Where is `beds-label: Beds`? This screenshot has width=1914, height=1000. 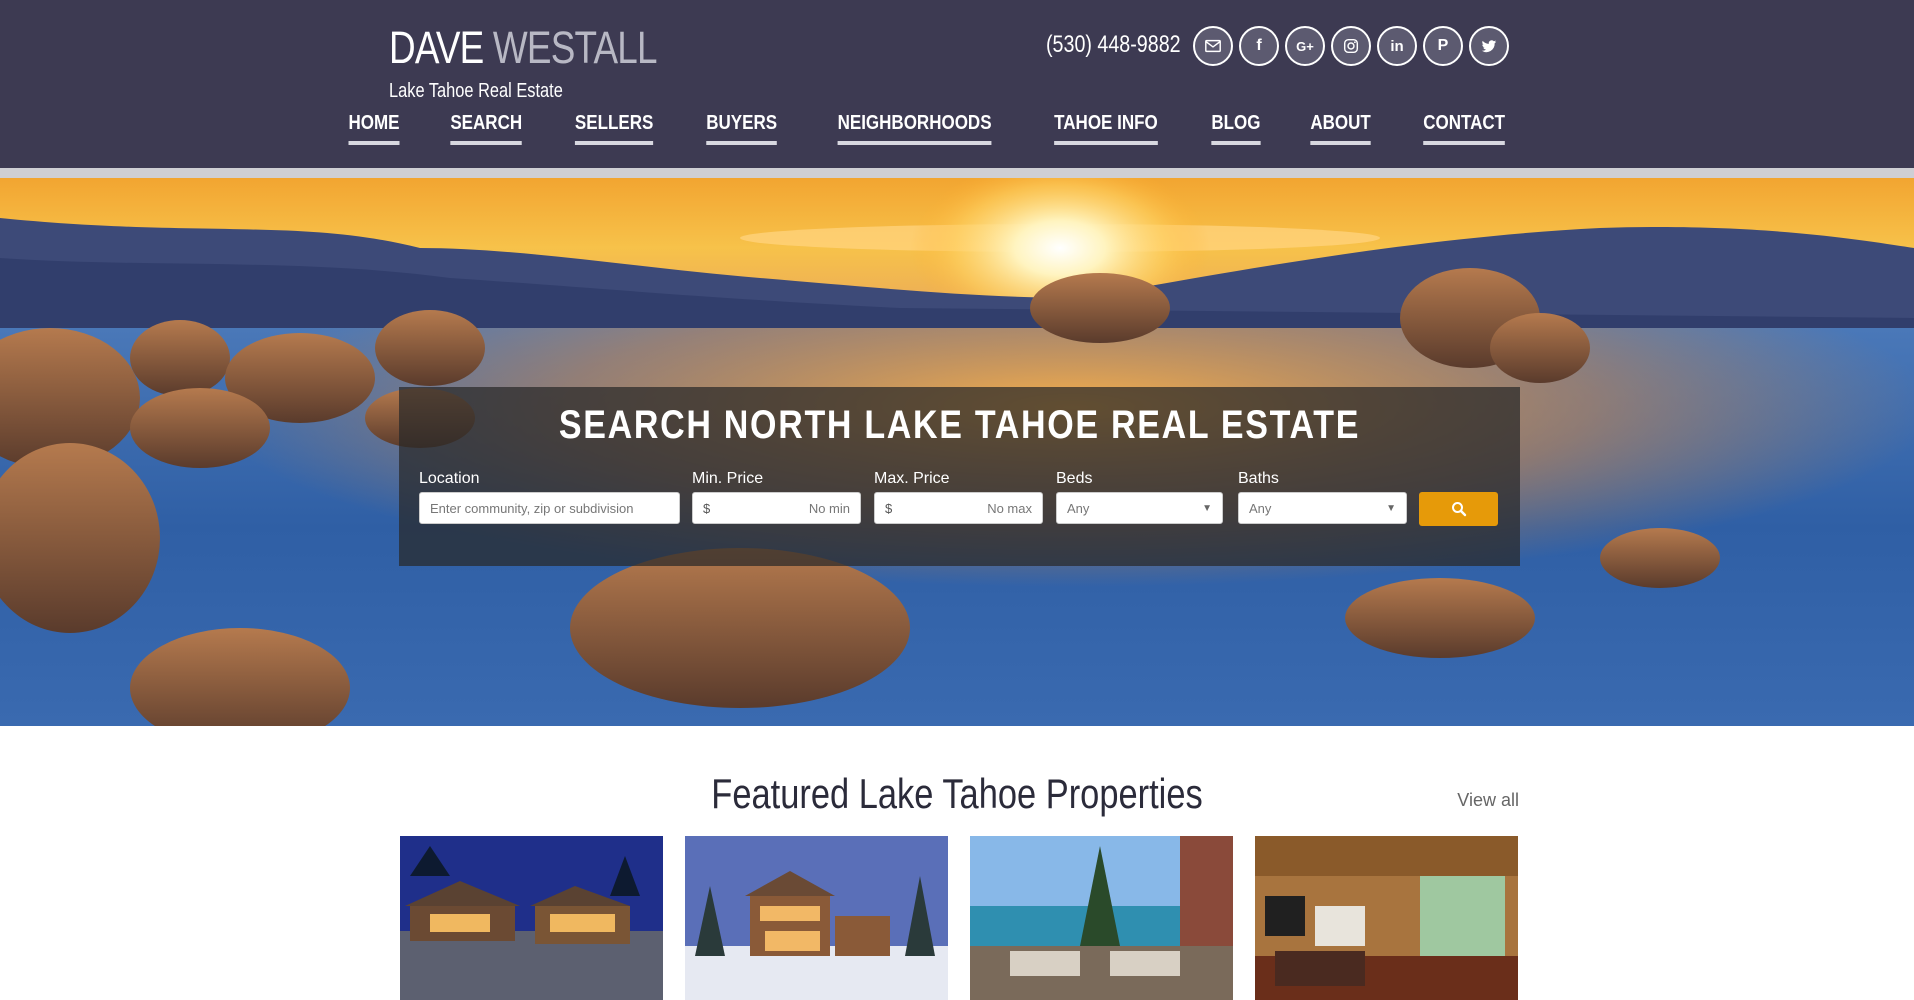 beds-label: Beds is located at coordinates (1074, 478).